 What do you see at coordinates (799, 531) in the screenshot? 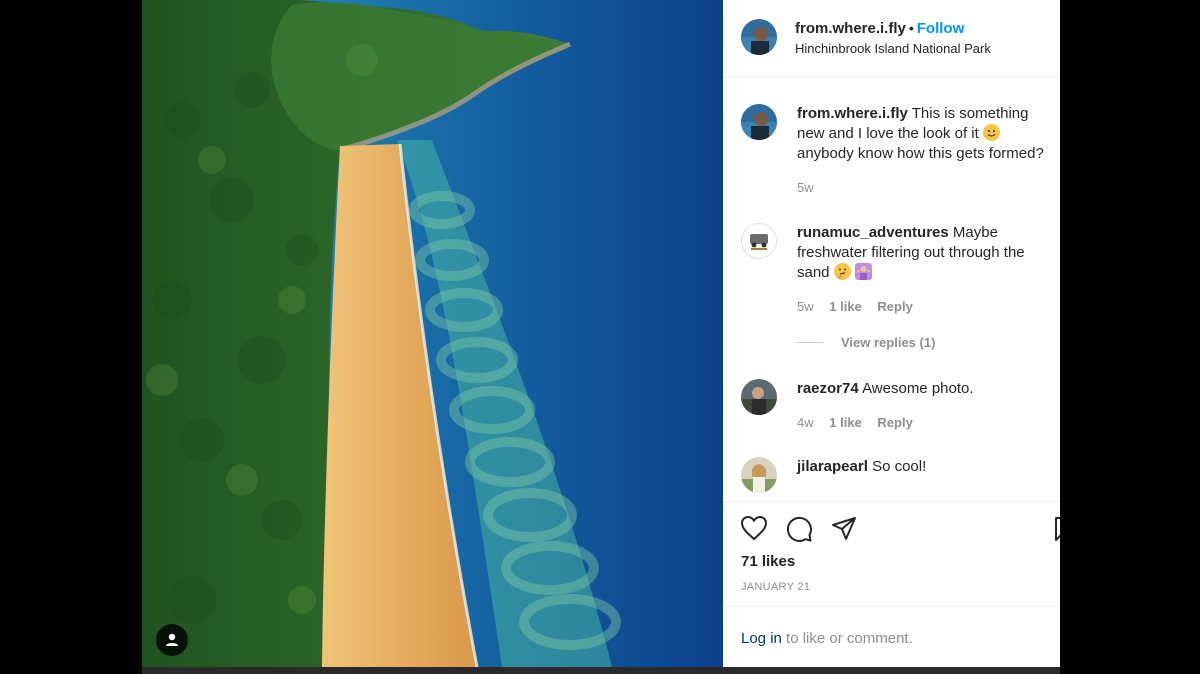
I see `comment-icon` at bounding box center [799, 531].